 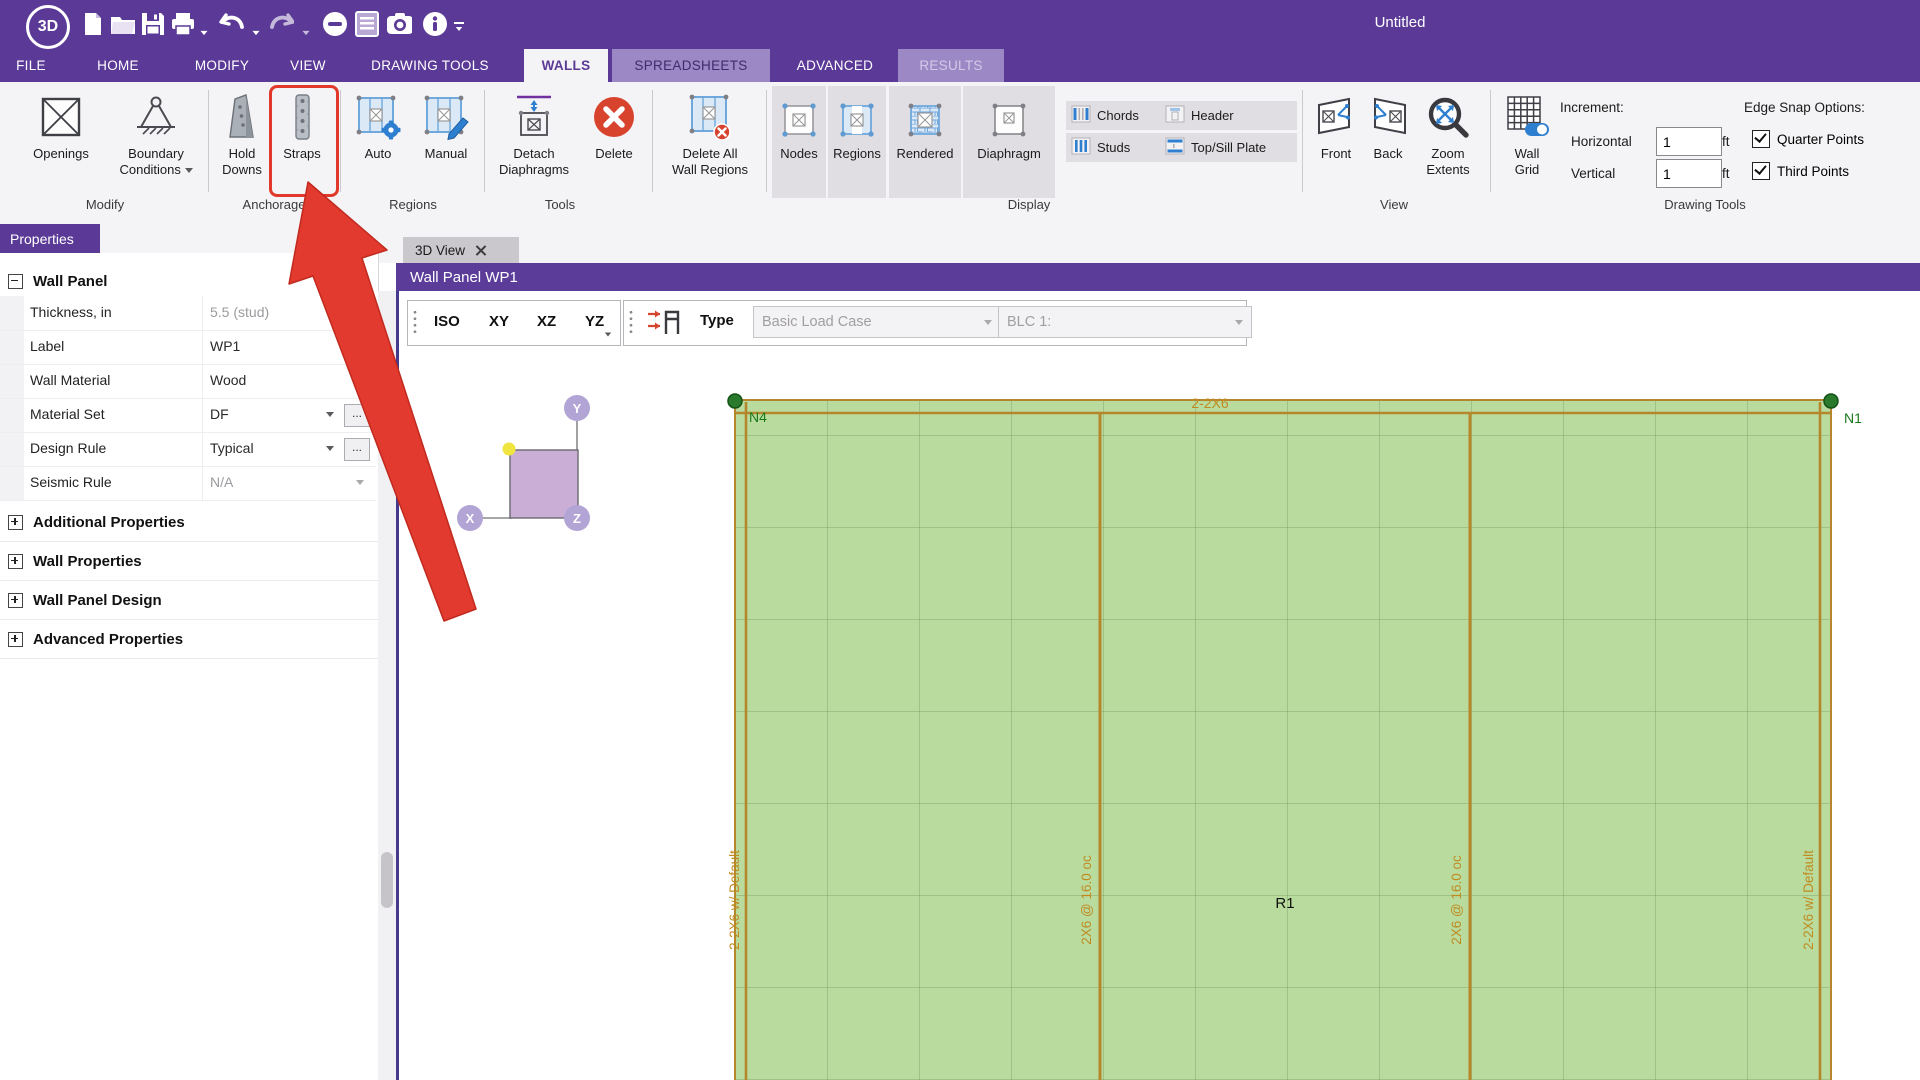 What do you see at coordinates (1113, 115) in the screenshot?
I see `display-chords-toggle: Chords` at bounding box center [1113, 115].